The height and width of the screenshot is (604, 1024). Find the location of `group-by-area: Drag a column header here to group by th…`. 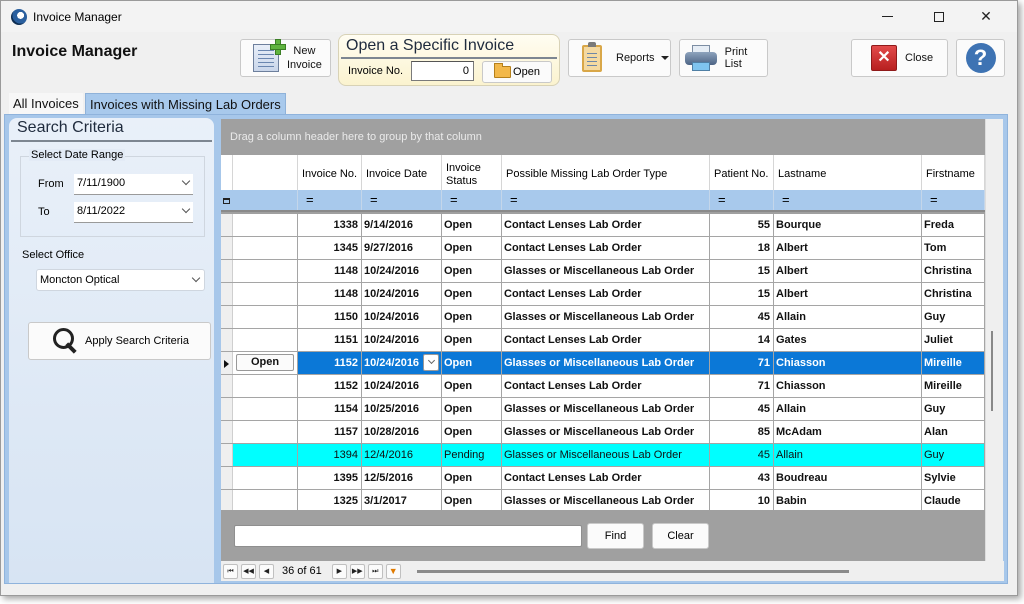

group-by-area: Drag a column header here to group by th… is located at coordinates (603, 137).